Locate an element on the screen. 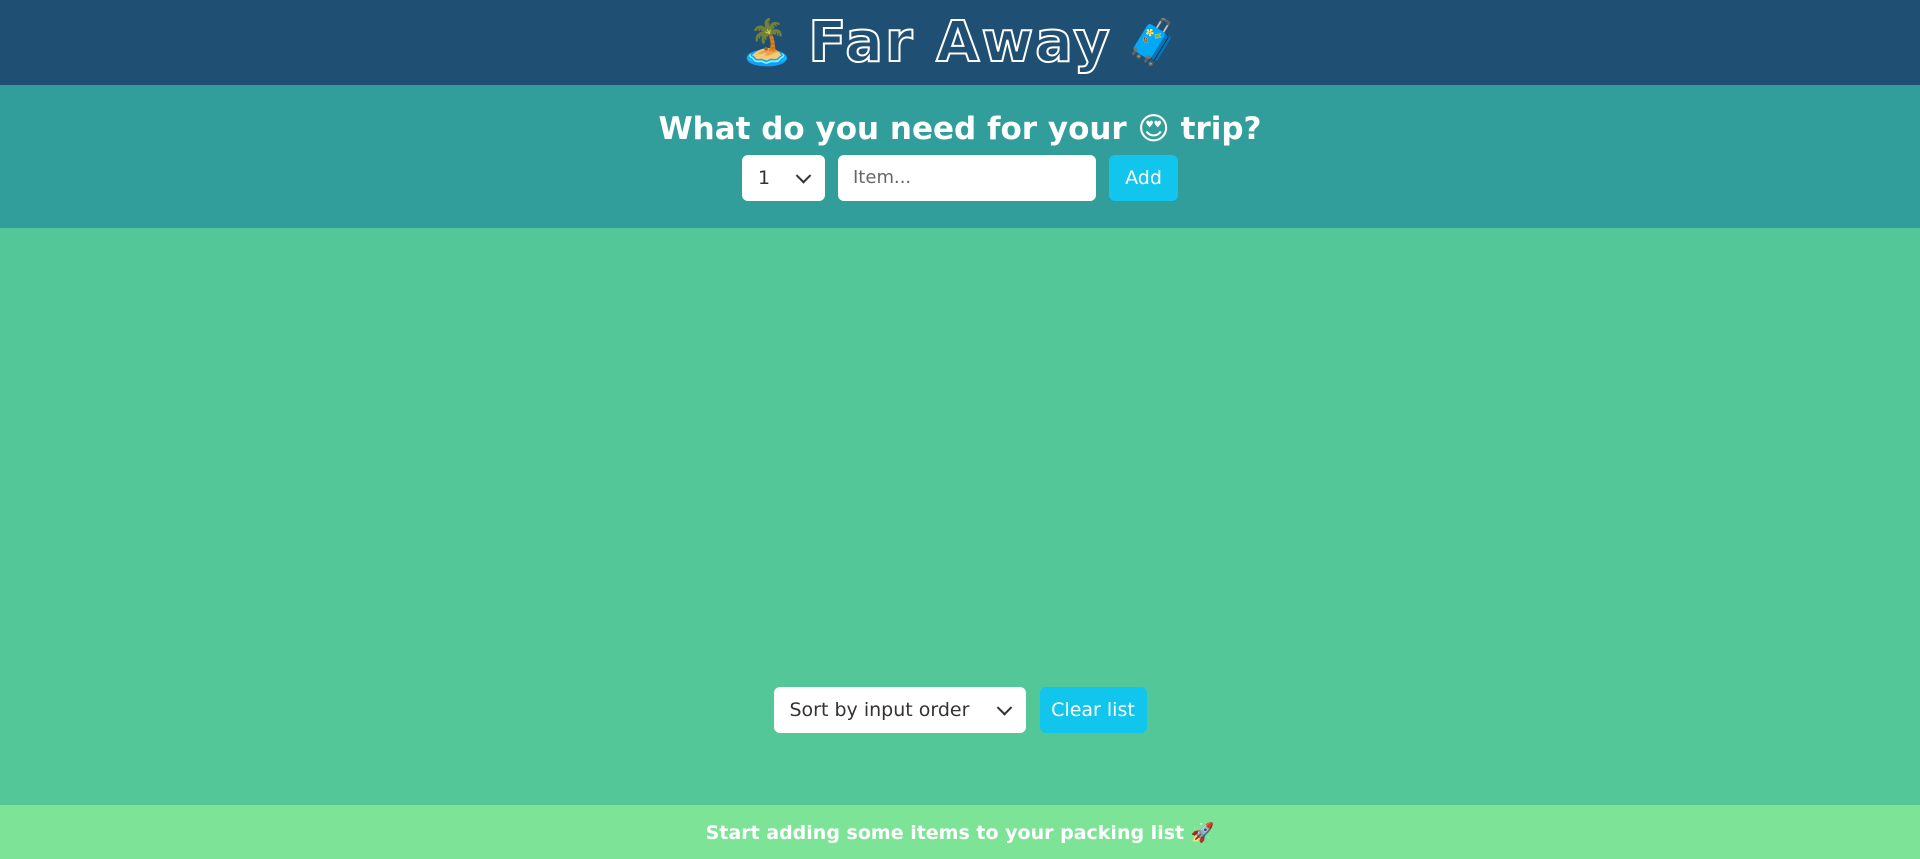 This screenshot has width=1920, height=859. sort-value: Sort by input order is located at coordinates (879, 710).